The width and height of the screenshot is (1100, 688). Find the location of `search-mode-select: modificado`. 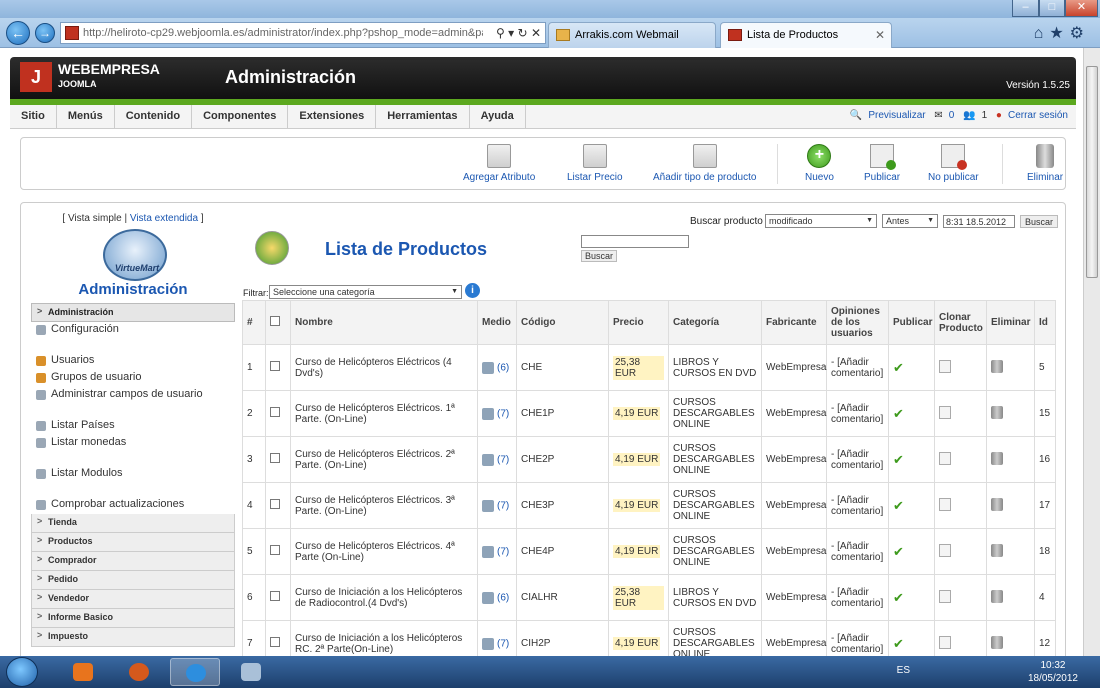

search-mode-select: modificado is located at coordinates (821, 221).